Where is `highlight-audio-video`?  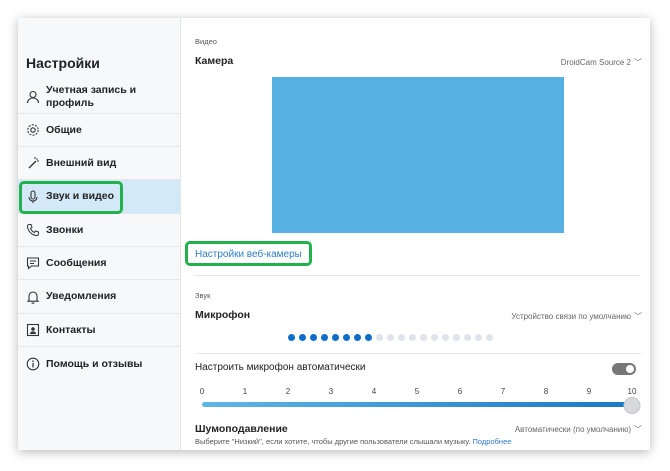
highlight-audio-video is located at coordinates (71, 197).